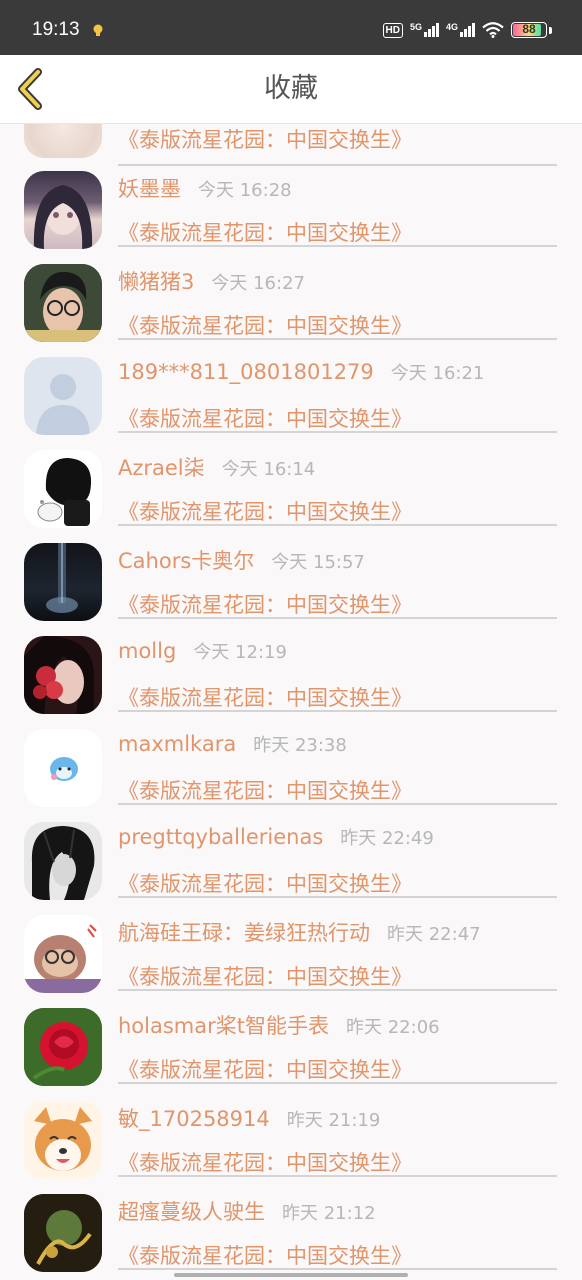  Describe the element at coordinates (424, 30) in the screenshot. I see `signal-5g-icon: 5G` at that location.